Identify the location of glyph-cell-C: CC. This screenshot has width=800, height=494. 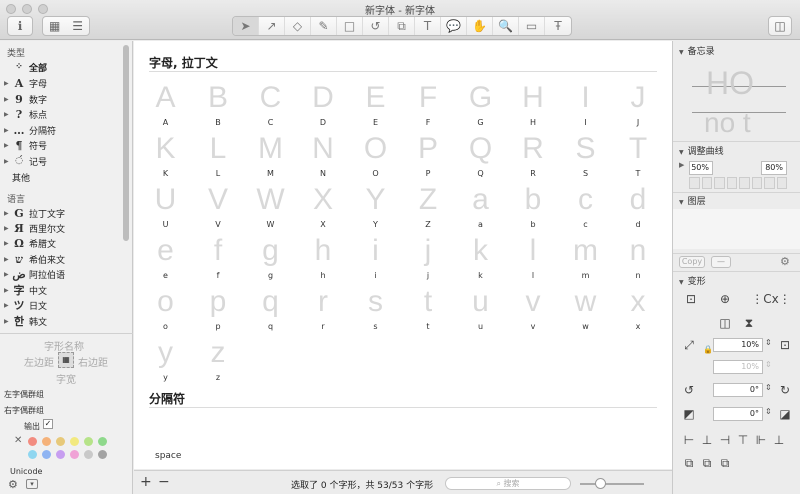
(270, 106).